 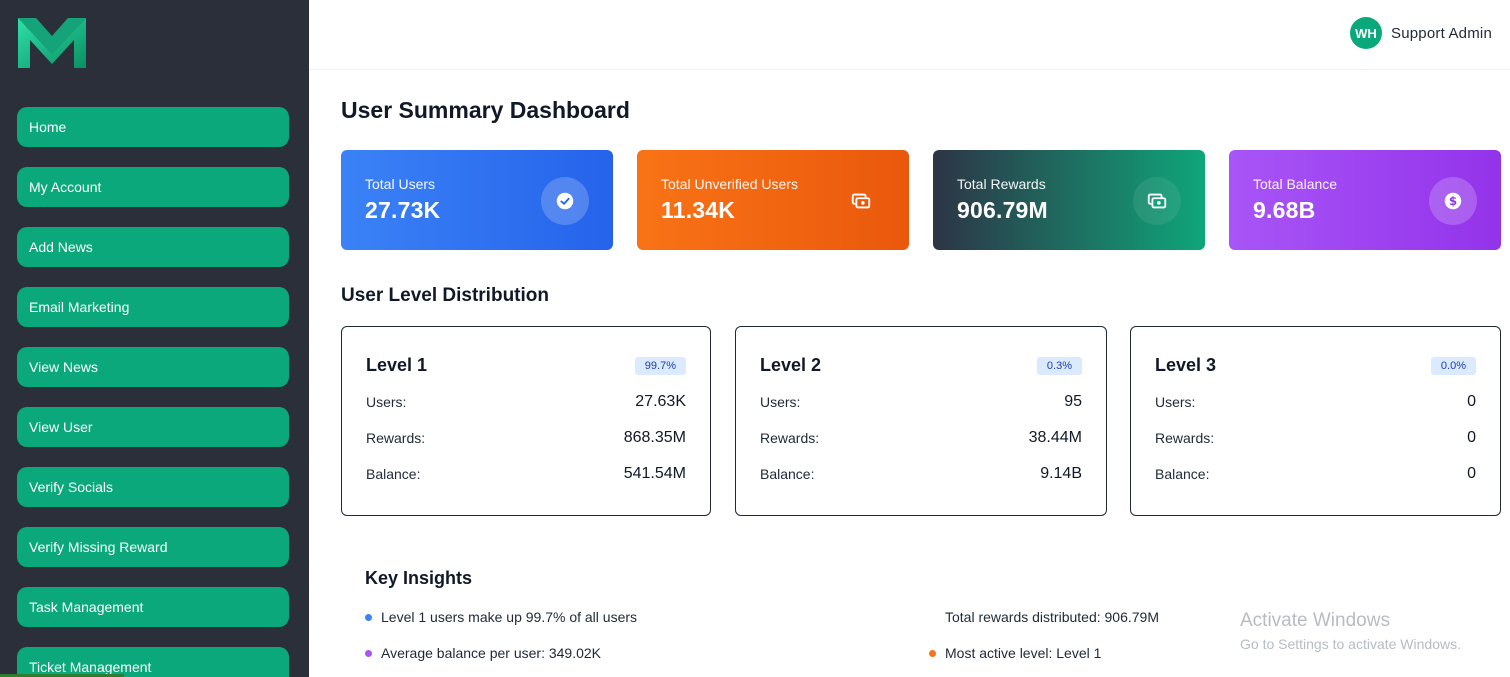 I want to click on verified-badge-icon, so click(x=565, y=201).